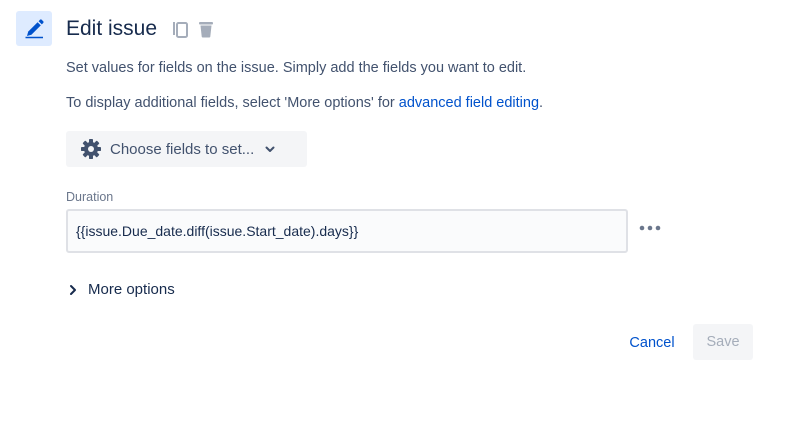  What do you see at coordinates (90, 197) in the screenshot?
I see `duration-field-label: Duration` at bounding box center [90, 197].